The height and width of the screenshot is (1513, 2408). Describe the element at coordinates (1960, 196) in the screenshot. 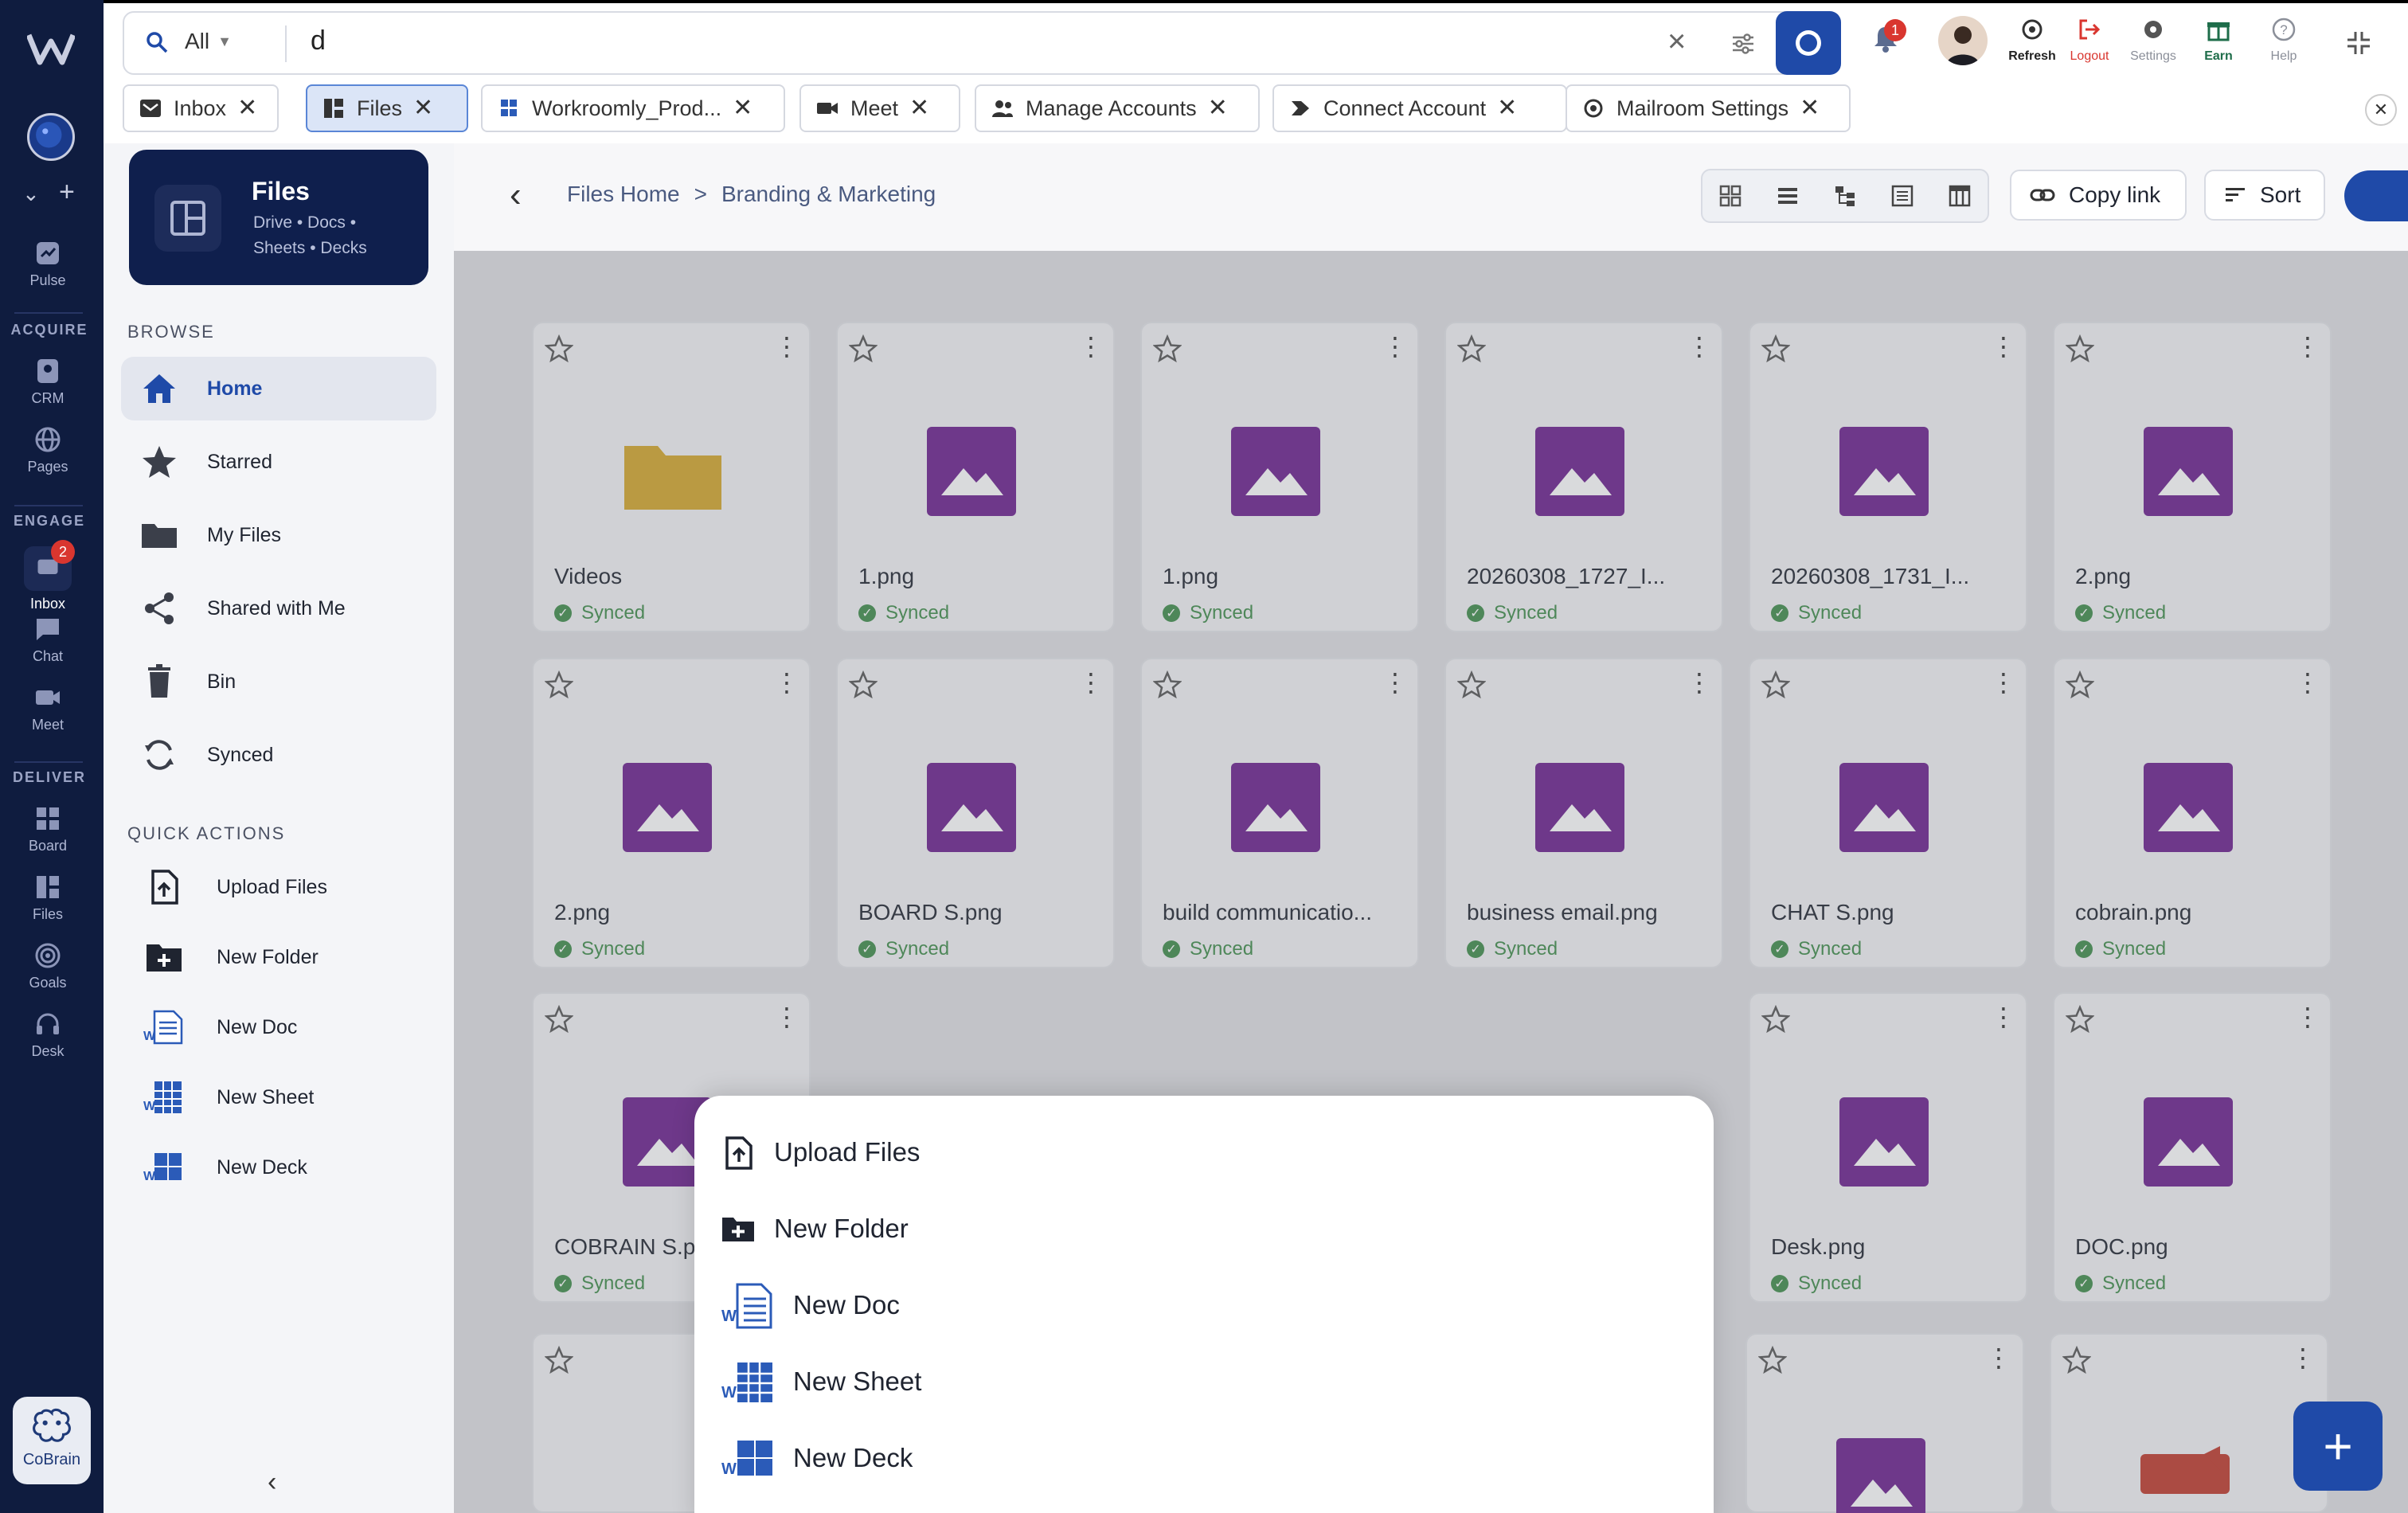

I see `table-view-icon` at that location.